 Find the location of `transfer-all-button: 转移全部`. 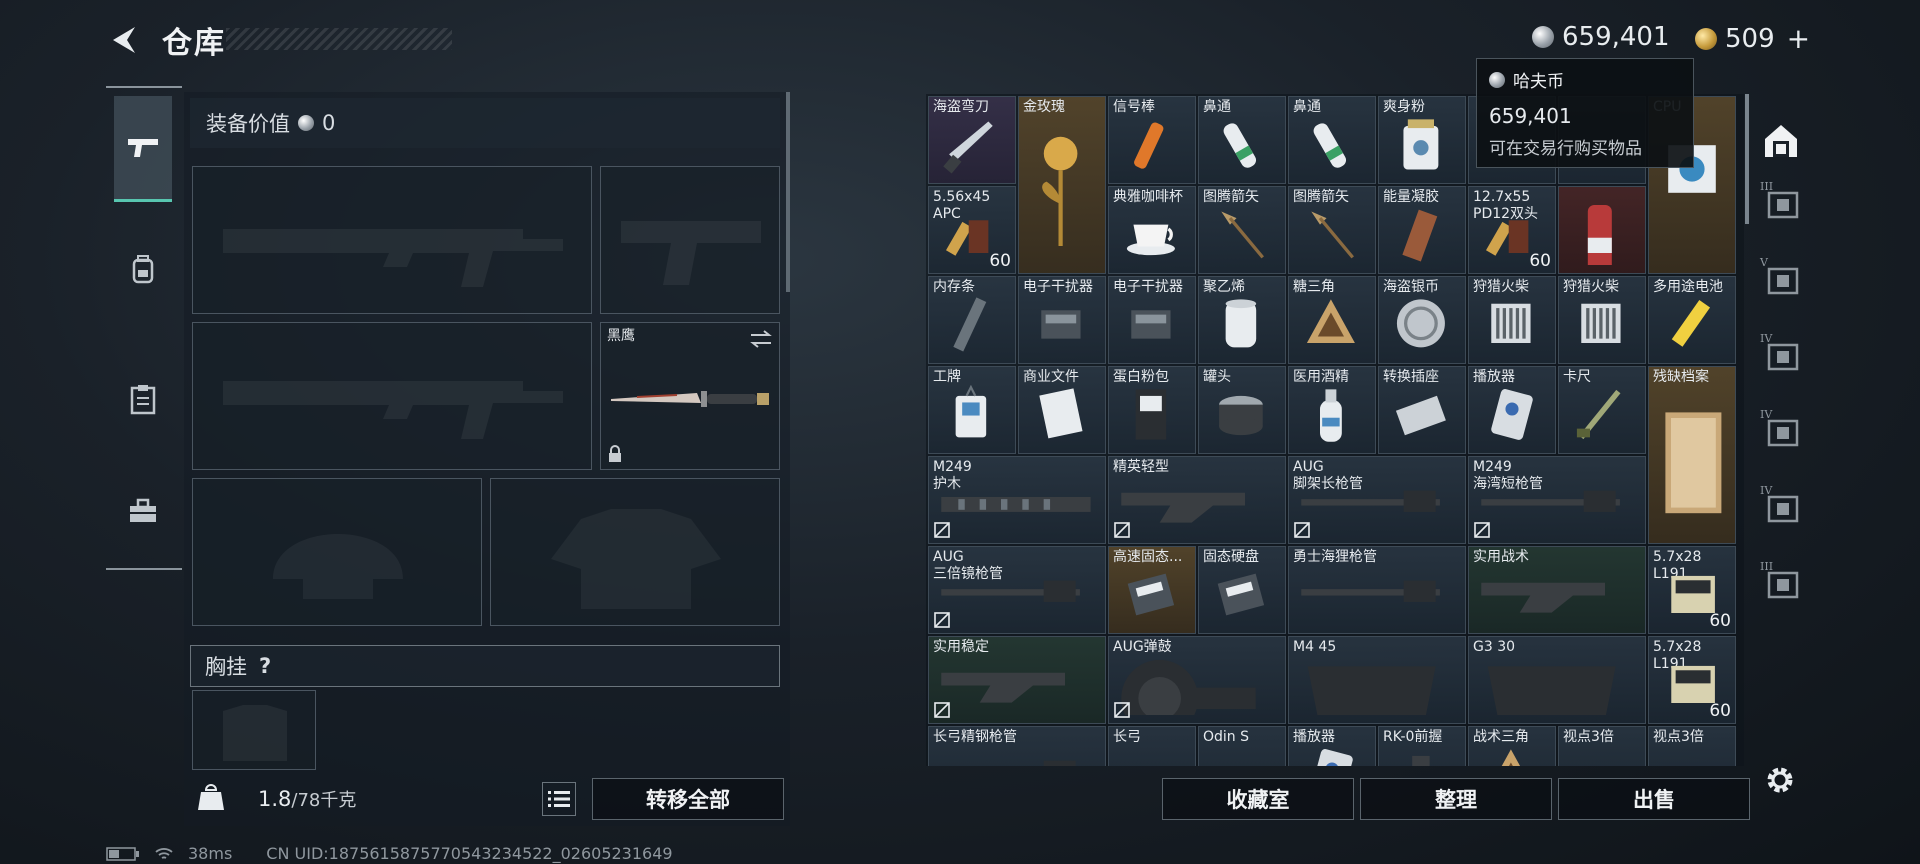

transfer-all-button: 转移全部 is located at coordinates (688, 799).